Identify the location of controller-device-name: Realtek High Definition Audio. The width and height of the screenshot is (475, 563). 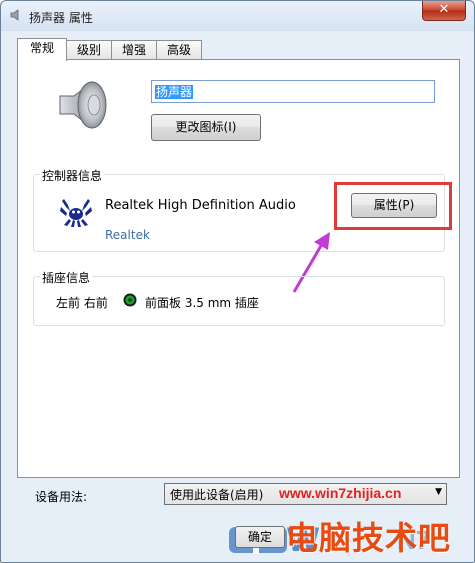
(200, 205).